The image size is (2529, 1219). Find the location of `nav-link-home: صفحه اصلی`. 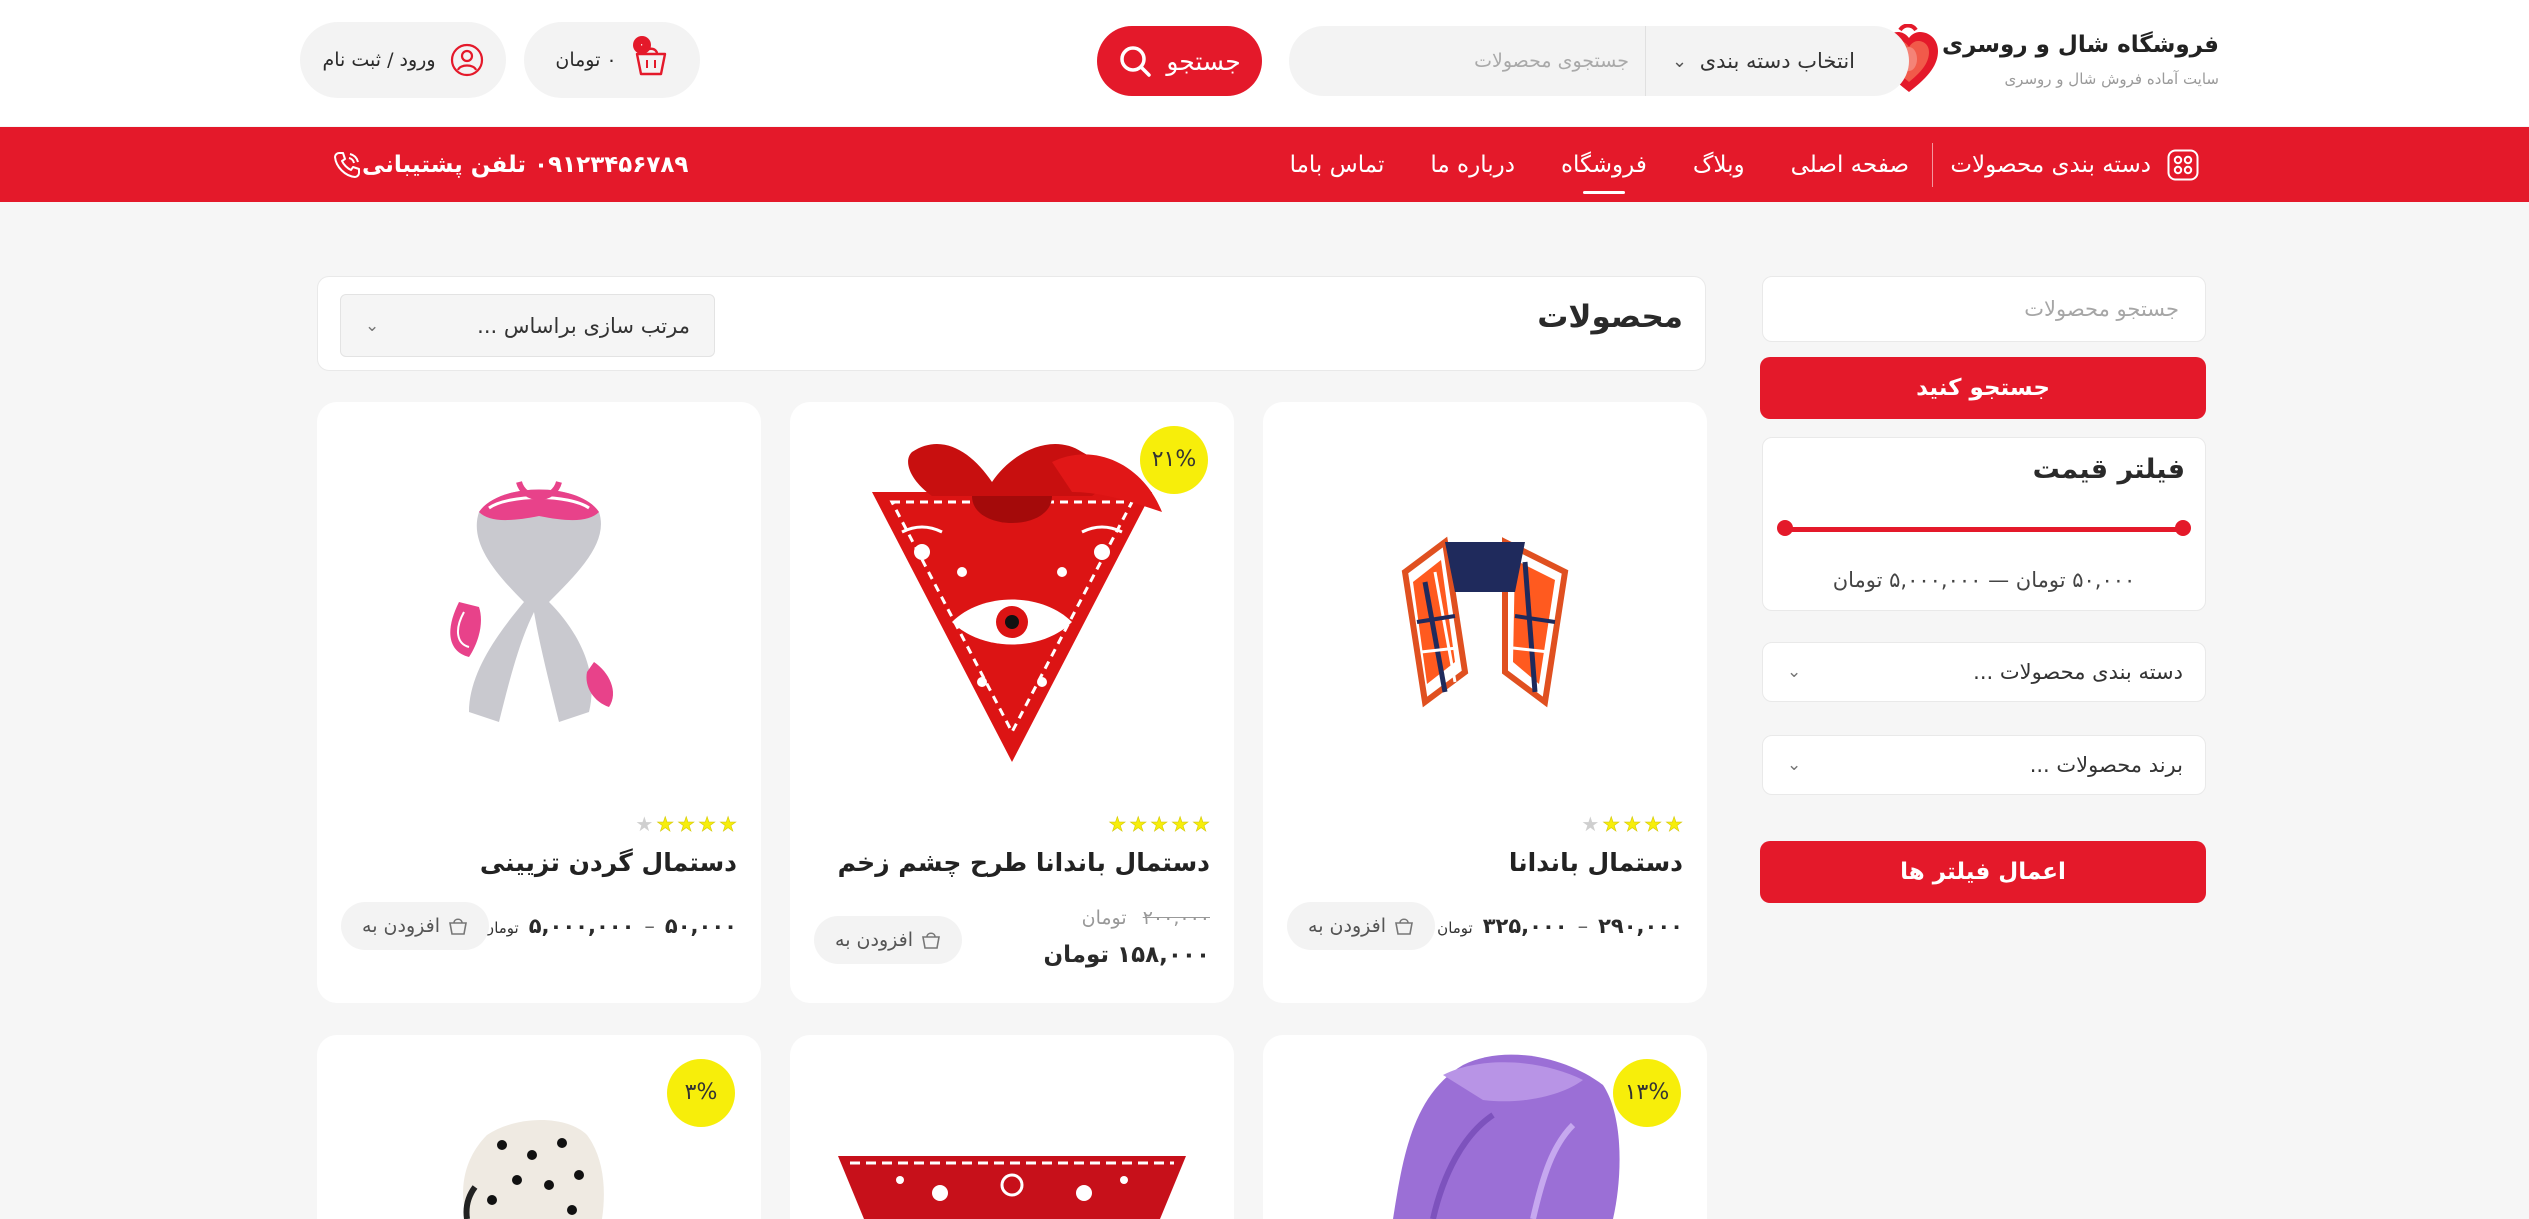

nav-link-home: صفحه اصلی is located at coordinates (1850, 165).